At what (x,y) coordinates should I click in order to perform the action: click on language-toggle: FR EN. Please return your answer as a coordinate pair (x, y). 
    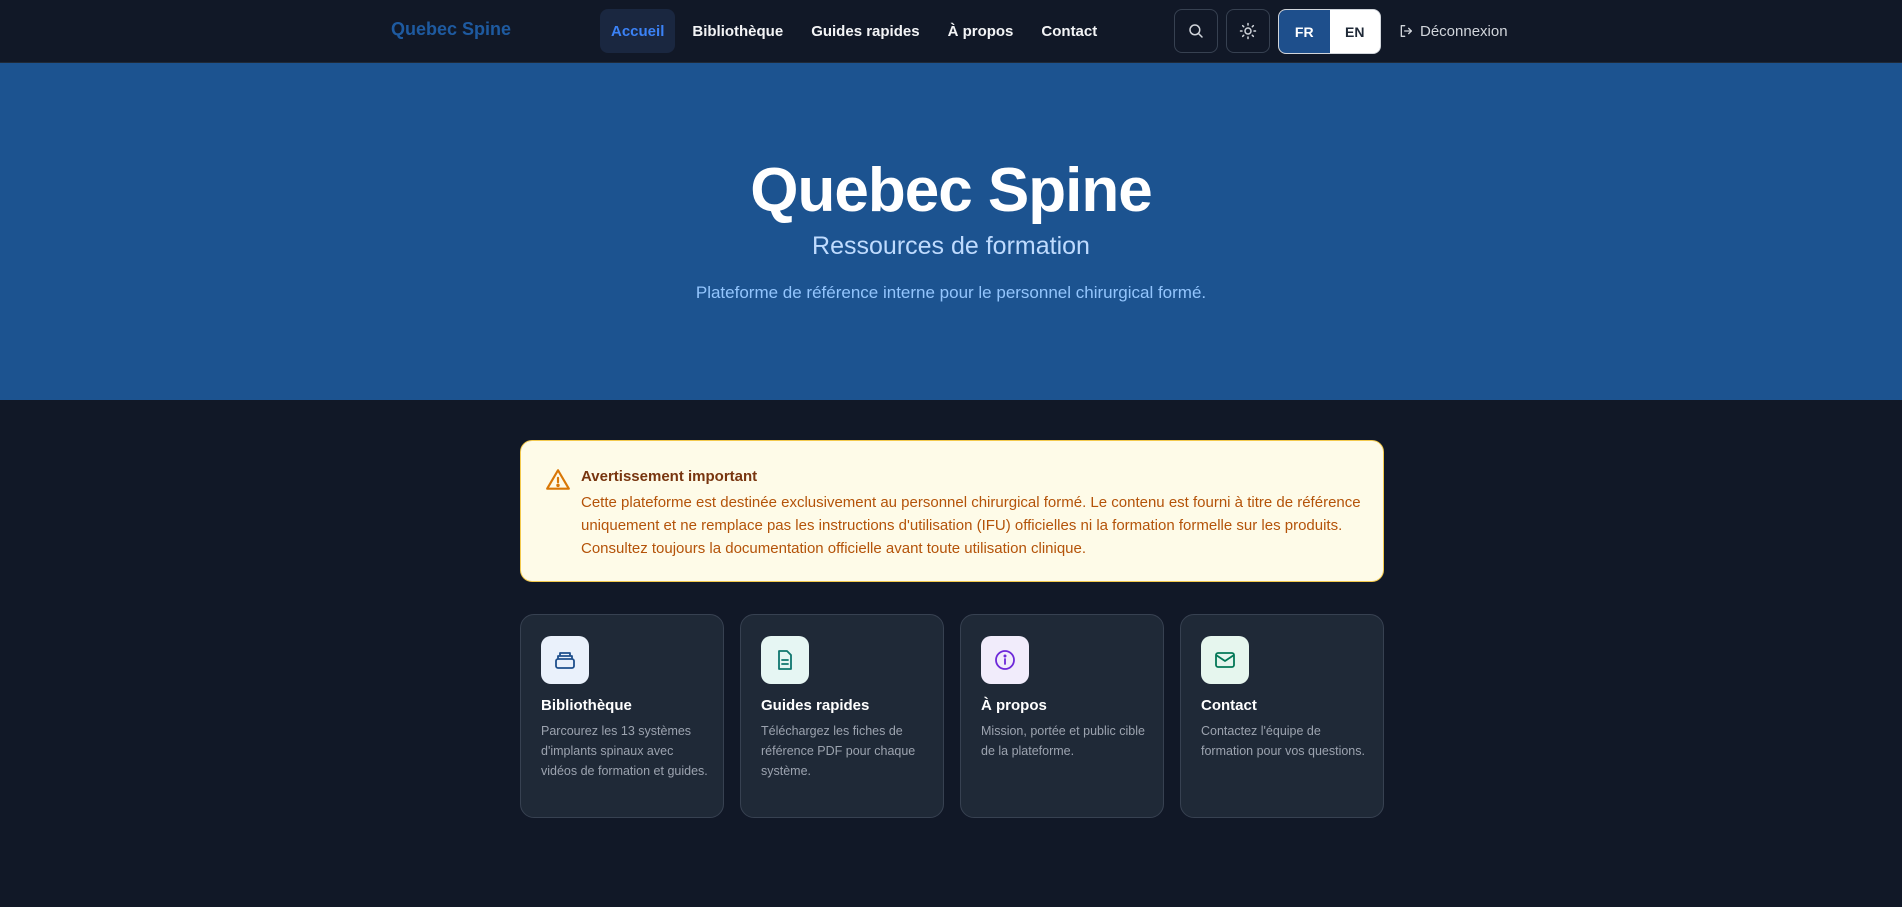
    Looking at the image, I should click on (1329, 31).